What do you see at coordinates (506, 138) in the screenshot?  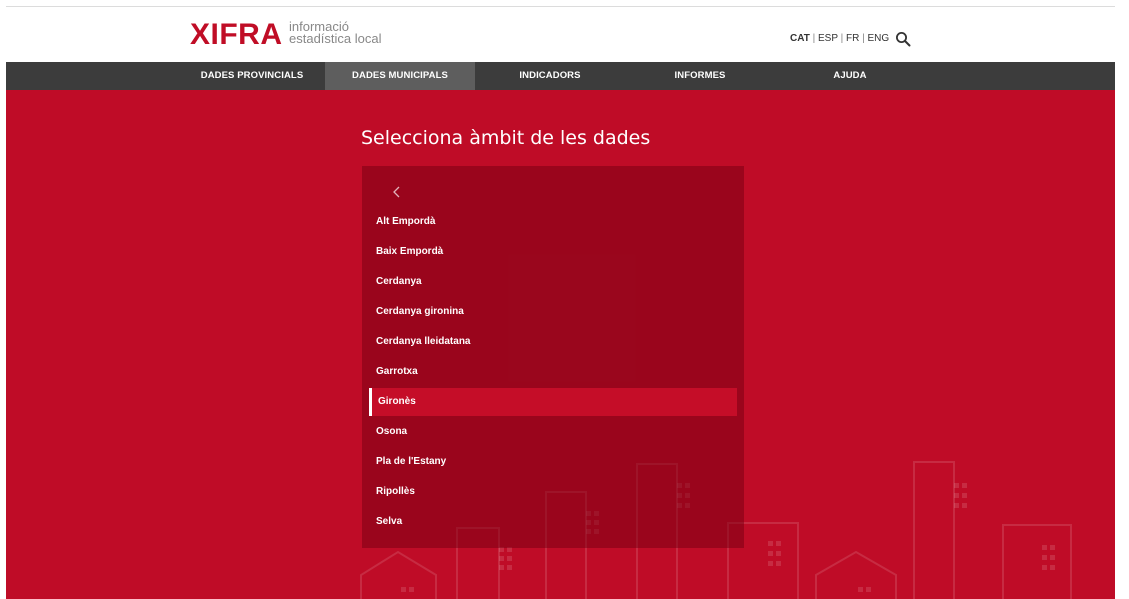 I see `page-title: Selecciona àmbit de les dades` at bounding box center [506, 138].